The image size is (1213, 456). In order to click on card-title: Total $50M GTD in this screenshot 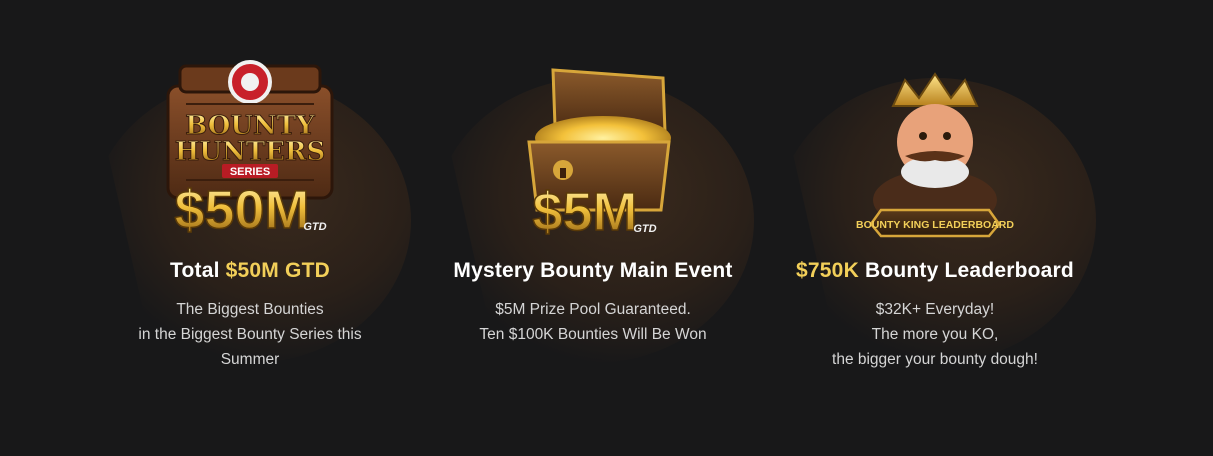, I will do `click(250, 271)`.